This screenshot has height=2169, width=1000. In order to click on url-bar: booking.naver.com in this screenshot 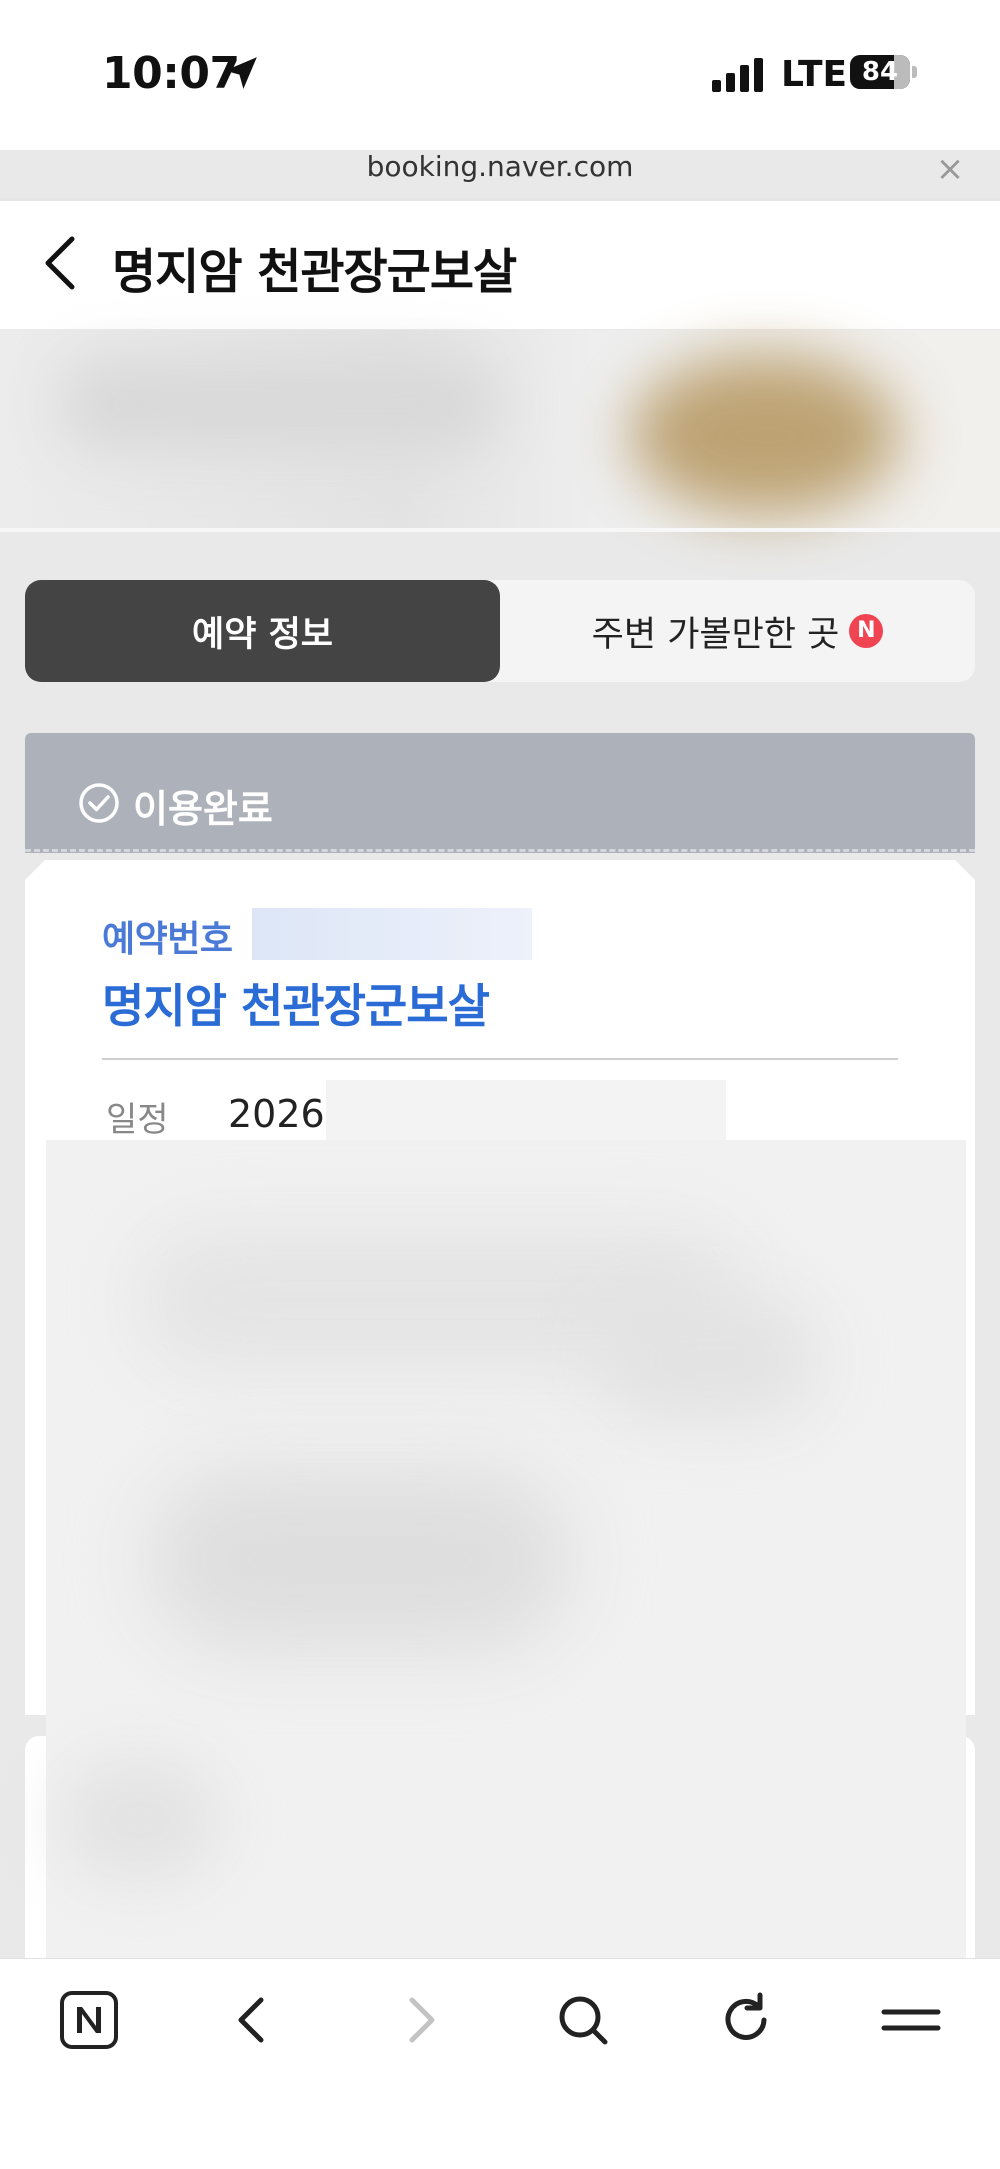, I will do `click(500, 166)`.